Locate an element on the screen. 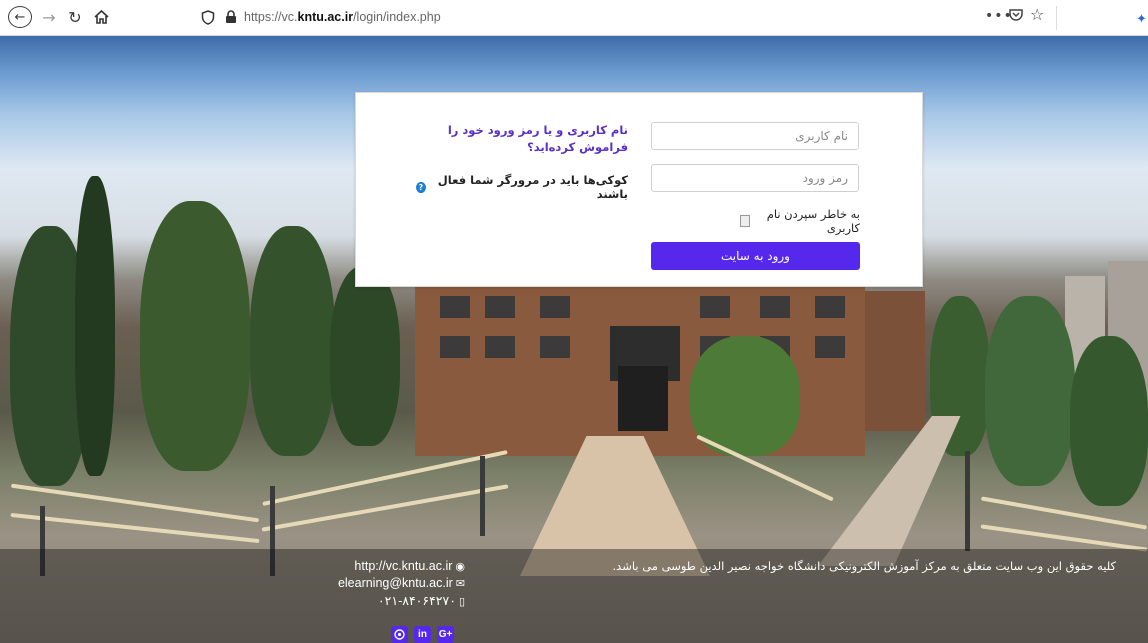  website-text: http://vc.kntu.ac.ir is located at coordinates (403, 566).